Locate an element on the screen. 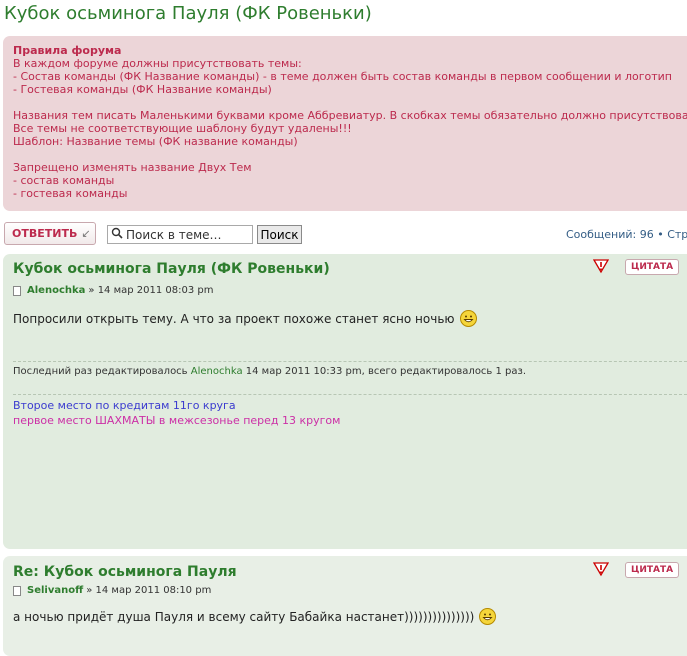 The height and width of the screenshot is (656, 687). rules-line: - состав команды is located at coordinates (64, 180).